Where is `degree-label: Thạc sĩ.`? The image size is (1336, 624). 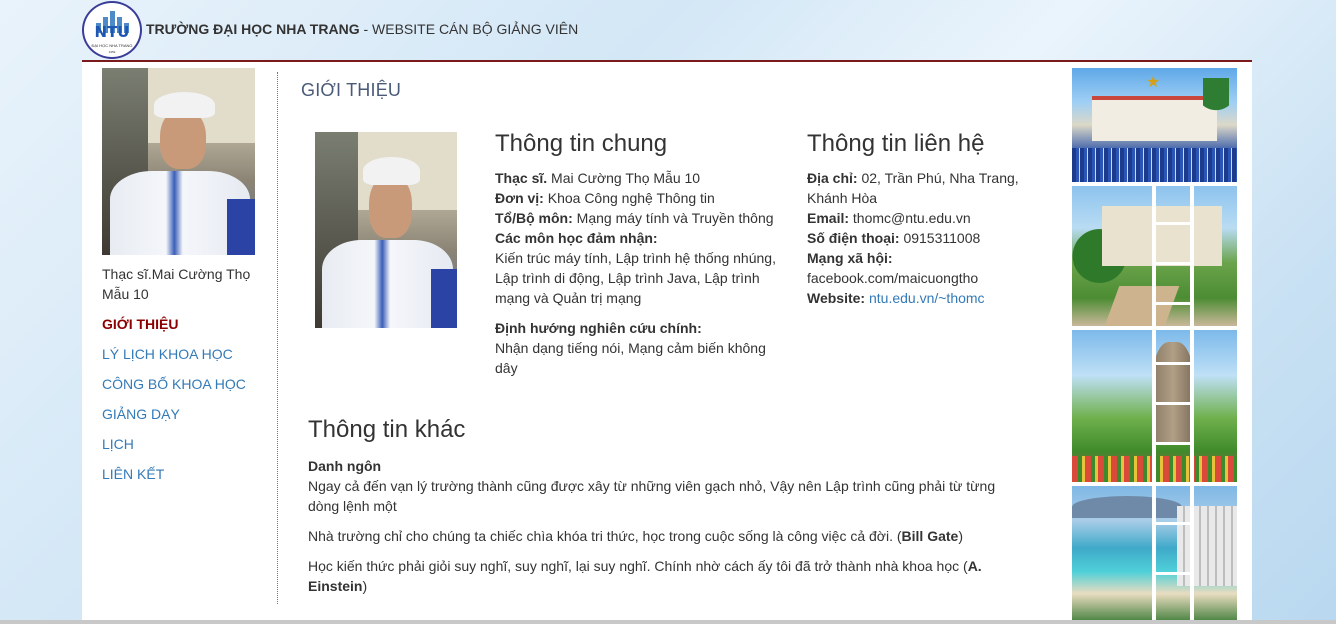 degree-label: Thạc sĩ. is located at coordinates (521, 178).